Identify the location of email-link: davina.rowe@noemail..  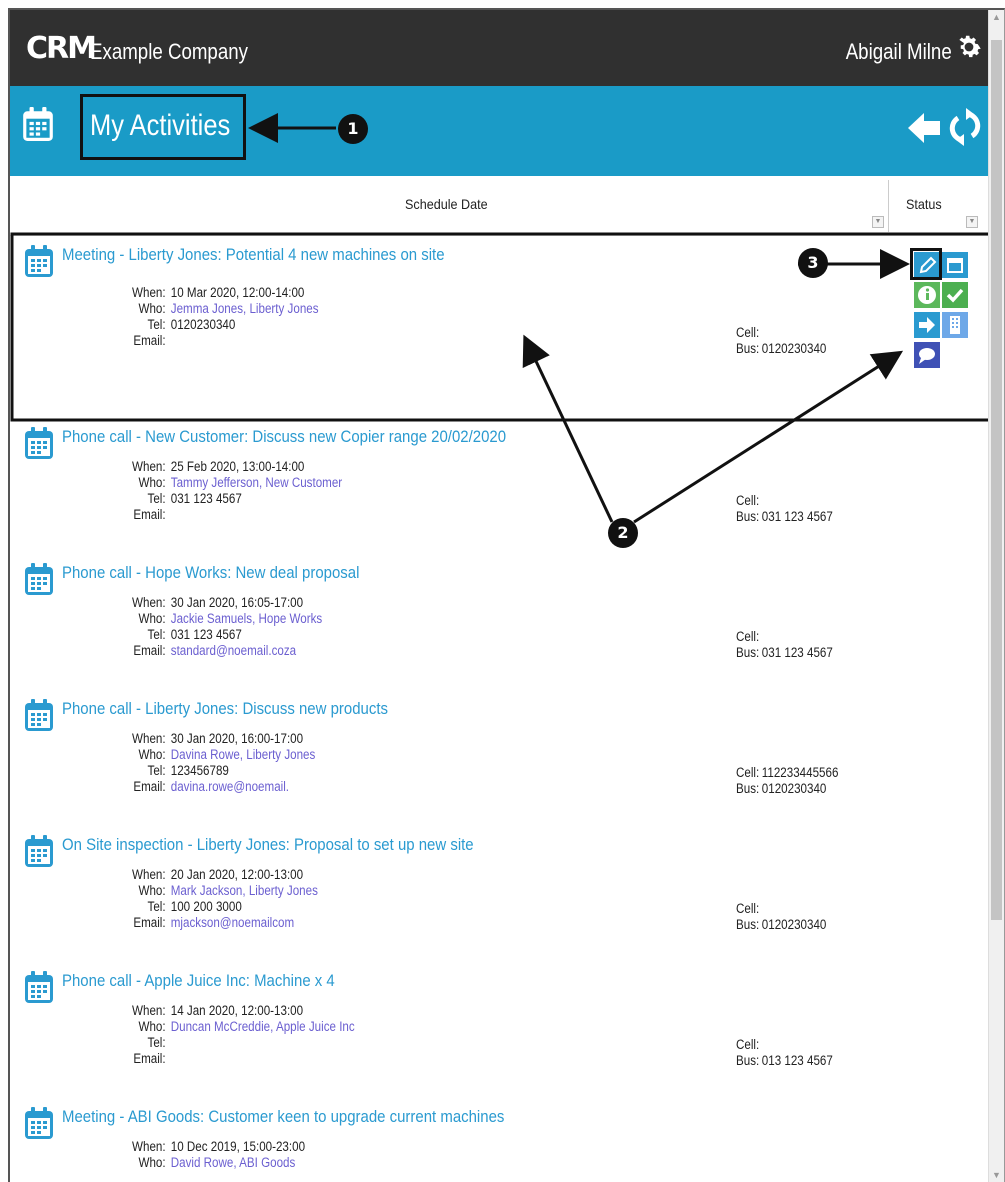
(230, 786).